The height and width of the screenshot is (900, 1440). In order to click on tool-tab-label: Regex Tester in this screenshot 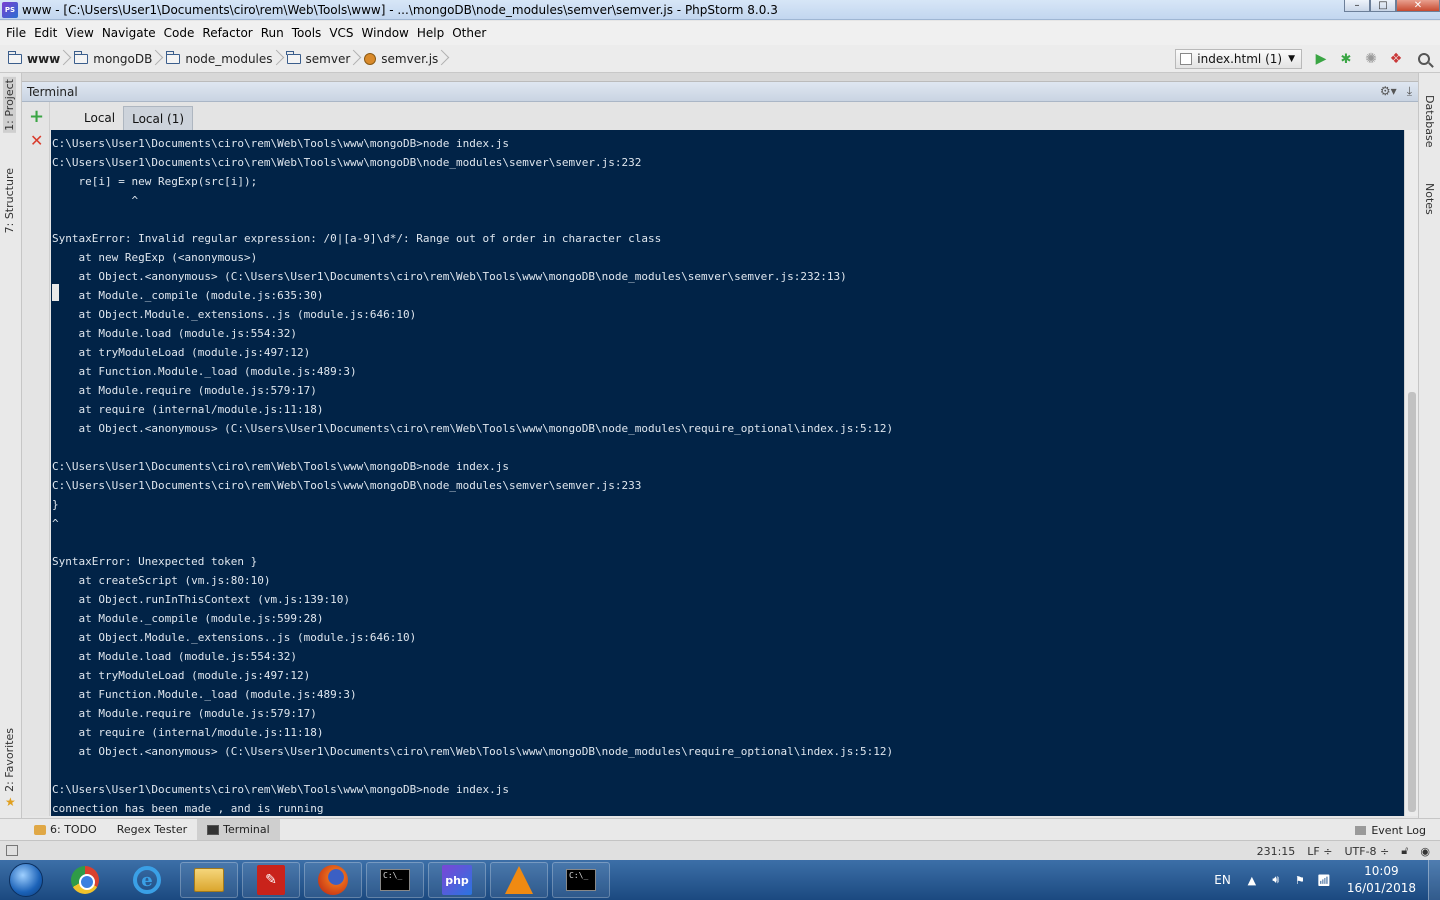, I will do `click(152, 829)`.